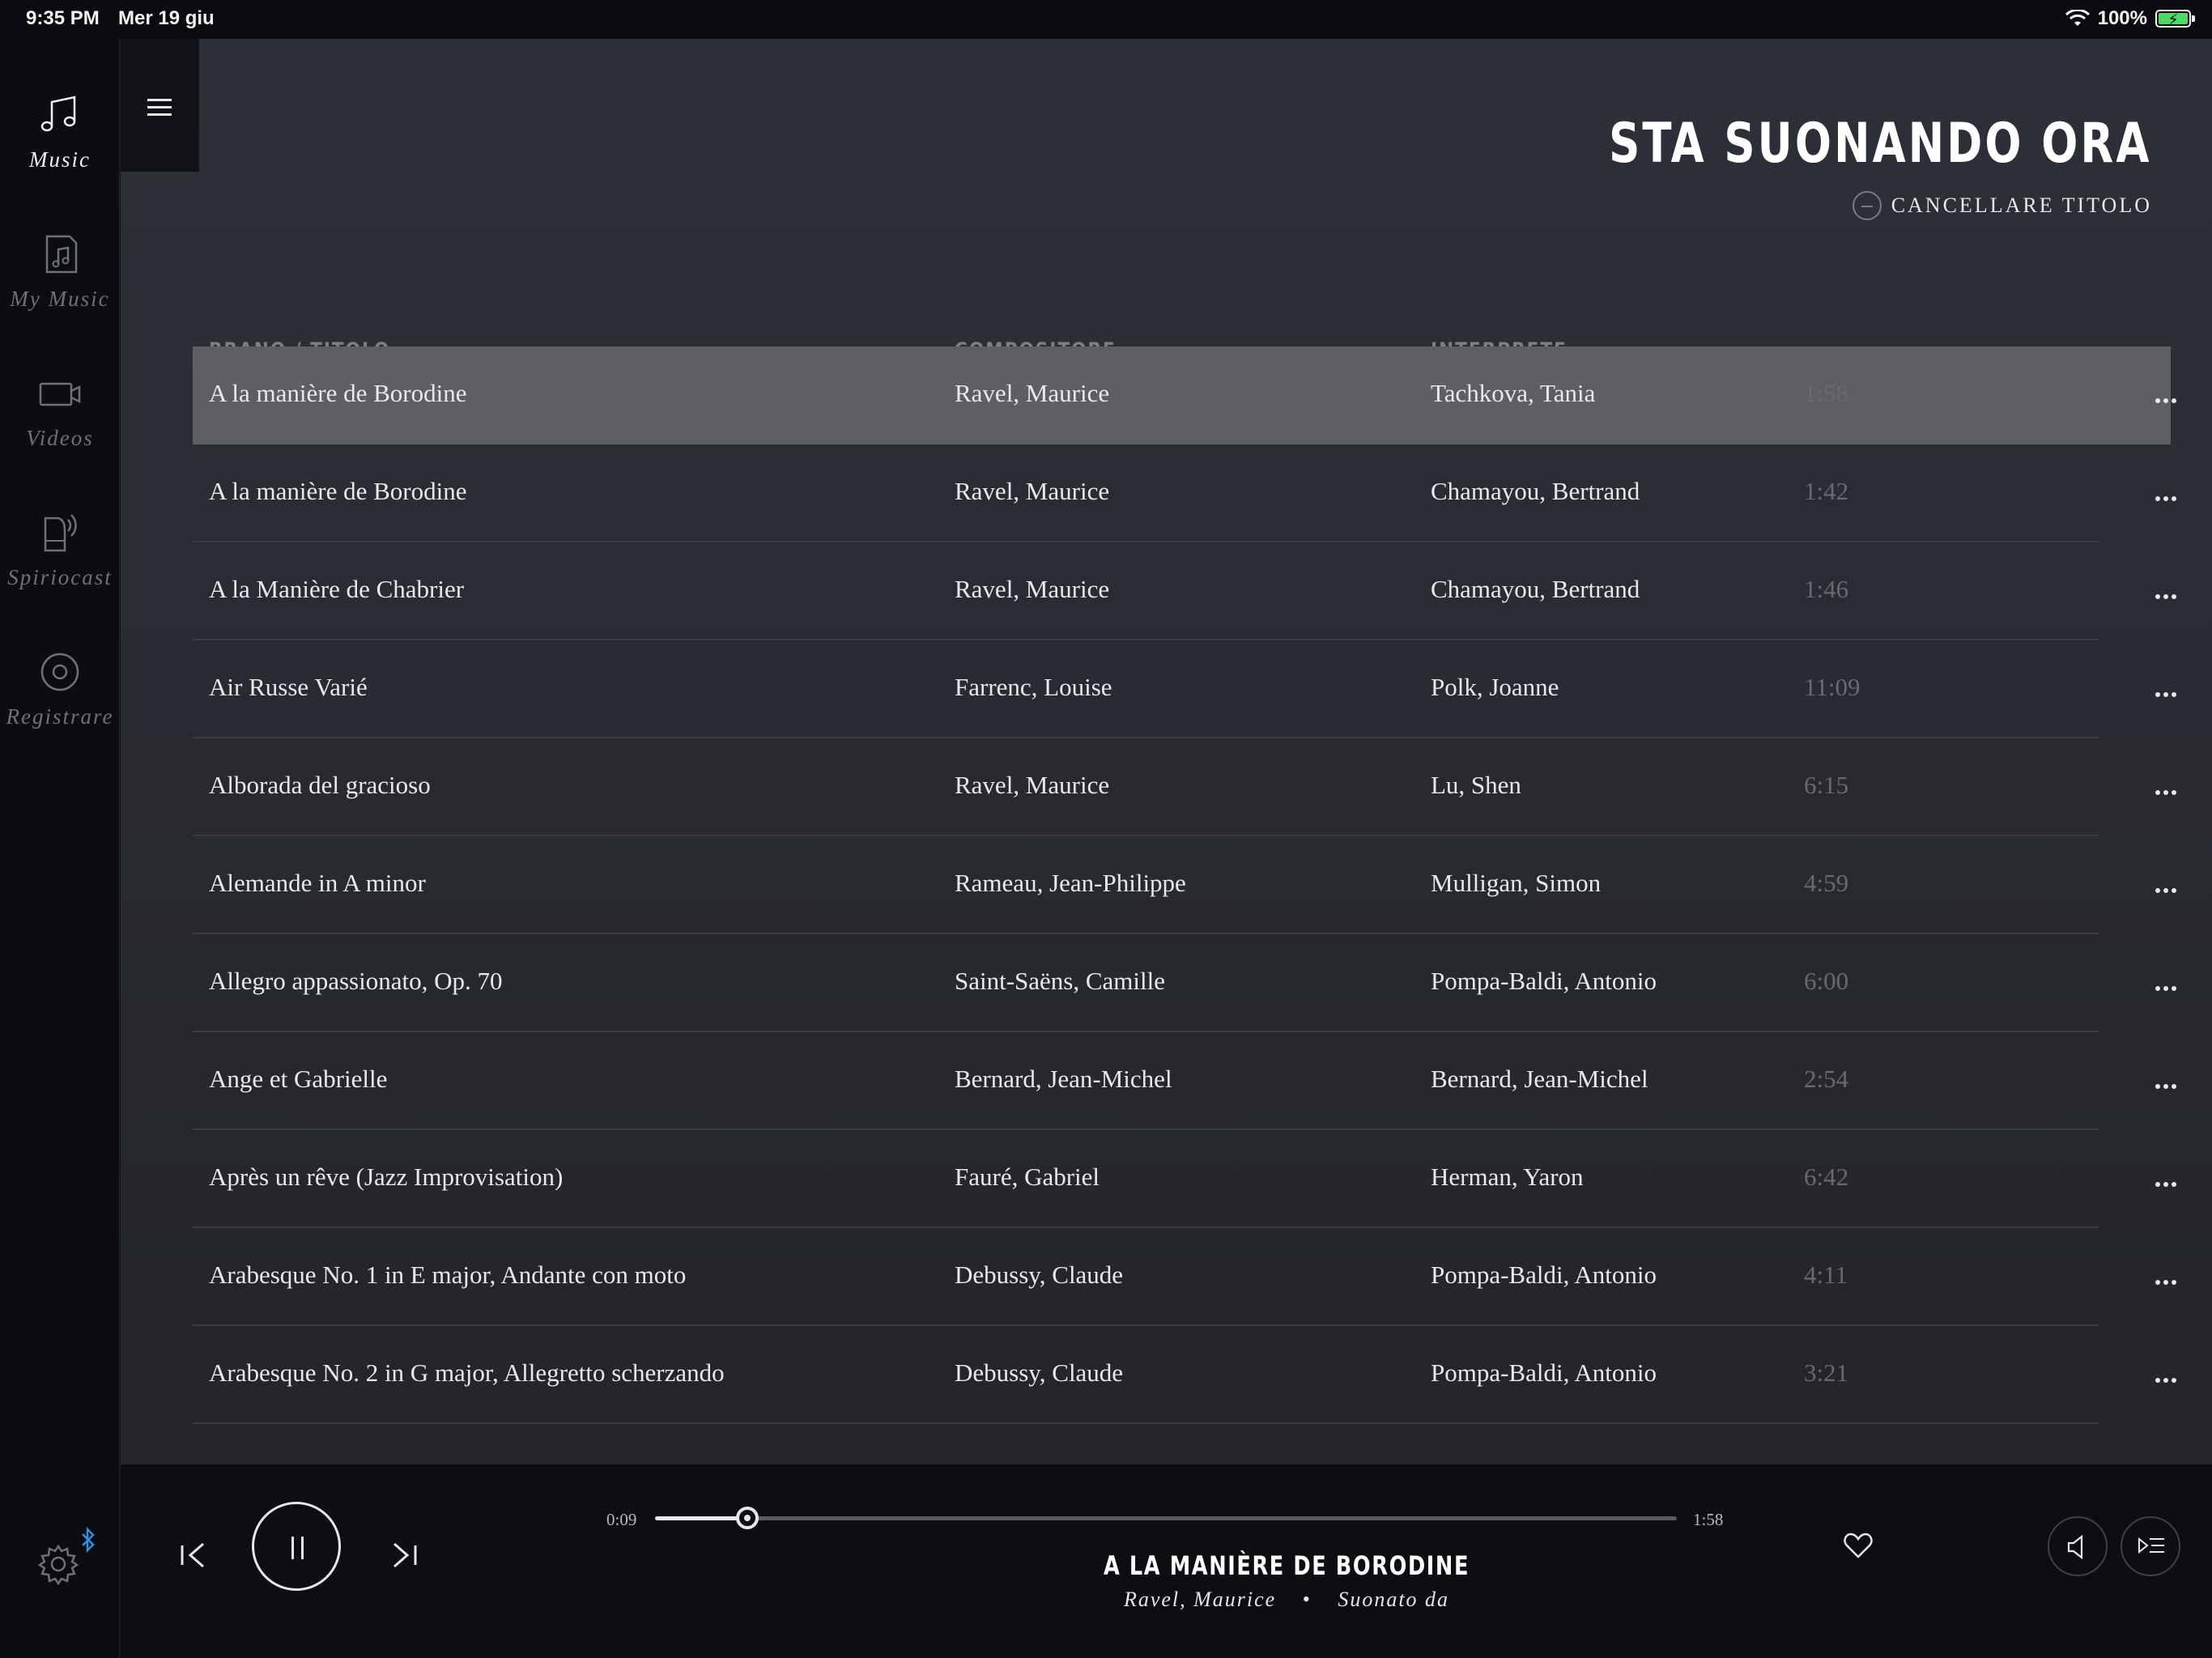 This screenshot has width=2212, height=1658. I want to click on sidebar-item-registrare: Registrare, so click(60, 681).